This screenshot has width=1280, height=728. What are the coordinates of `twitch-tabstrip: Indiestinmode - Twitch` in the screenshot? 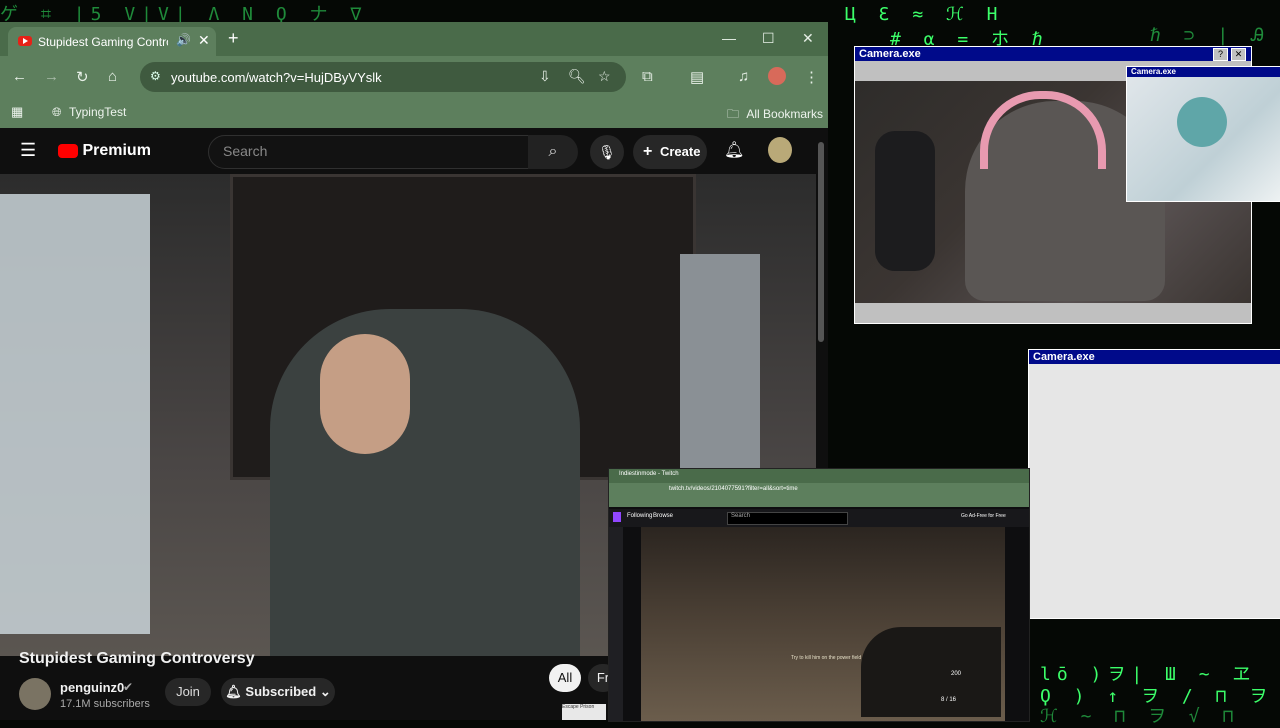 It's located at (819, 476).